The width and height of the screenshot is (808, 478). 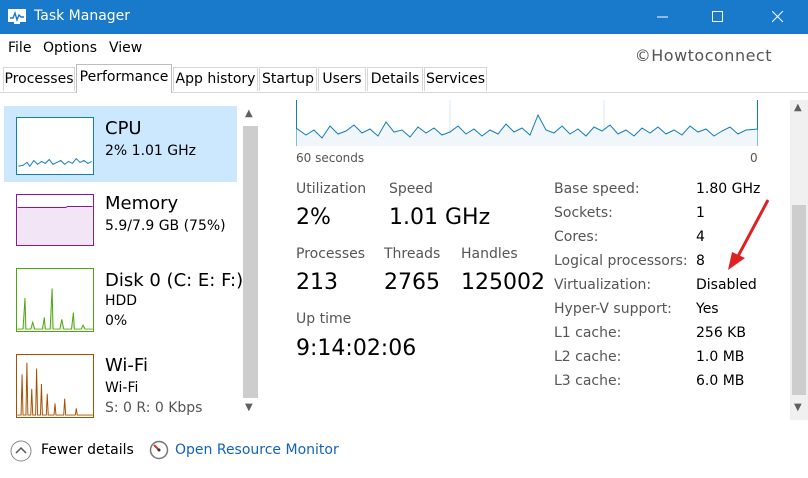 I want to click on title-bar: Task Manager, so click(x=404, y=17).